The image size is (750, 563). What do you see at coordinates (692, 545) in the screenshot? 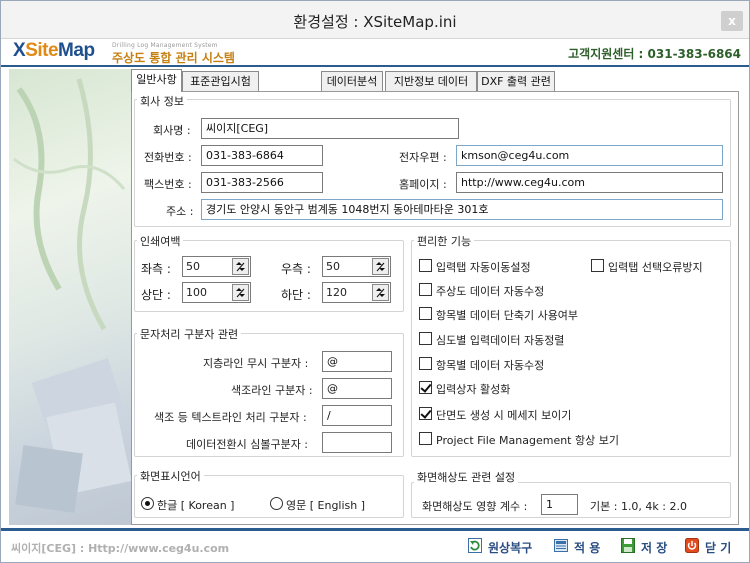
I see `power-icon` at bounding box center [692, 545].